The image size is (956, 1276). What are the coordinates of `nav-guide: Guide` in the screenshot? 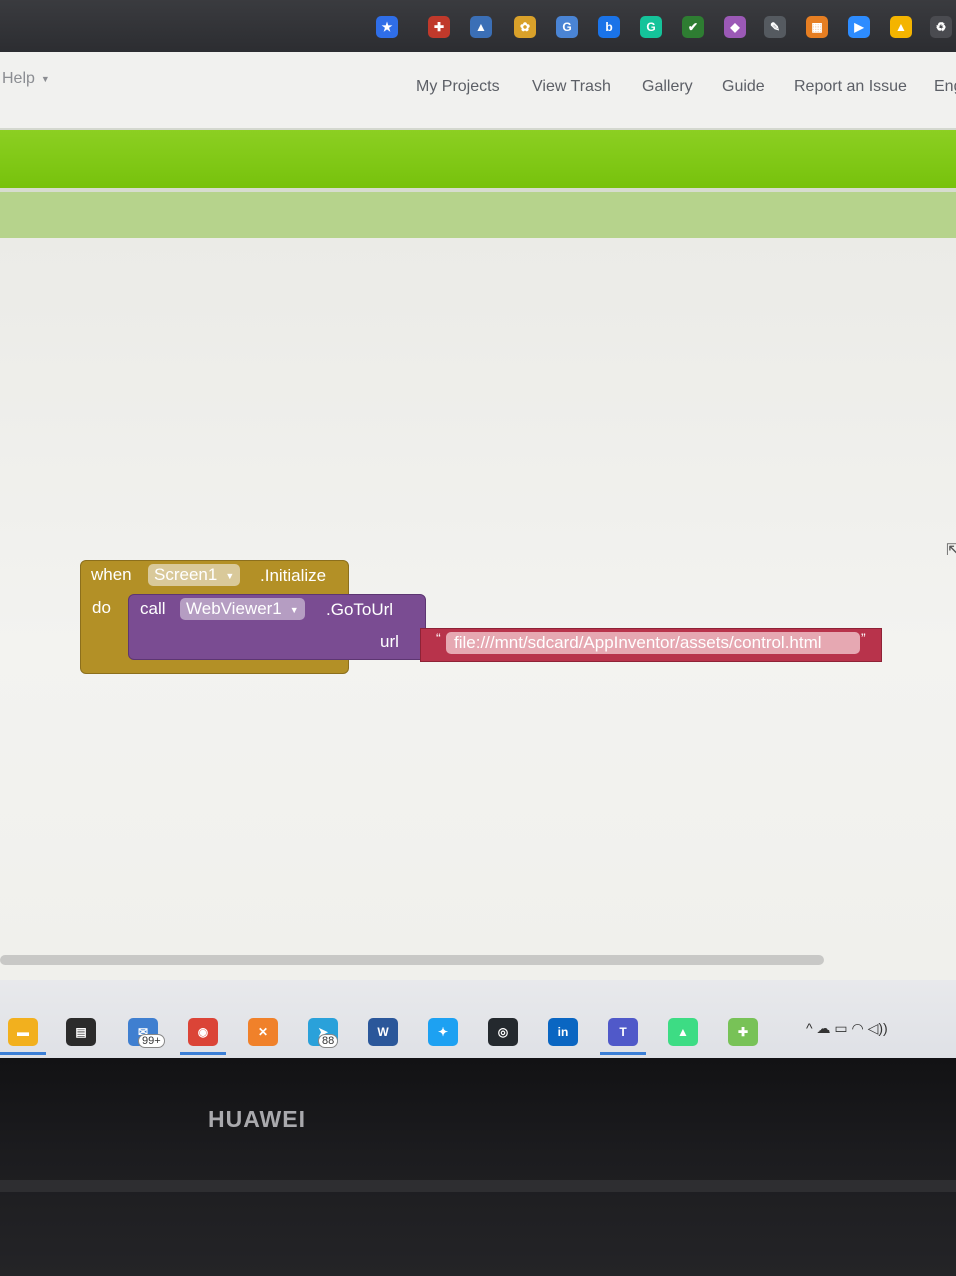 It's located at (743, 87).